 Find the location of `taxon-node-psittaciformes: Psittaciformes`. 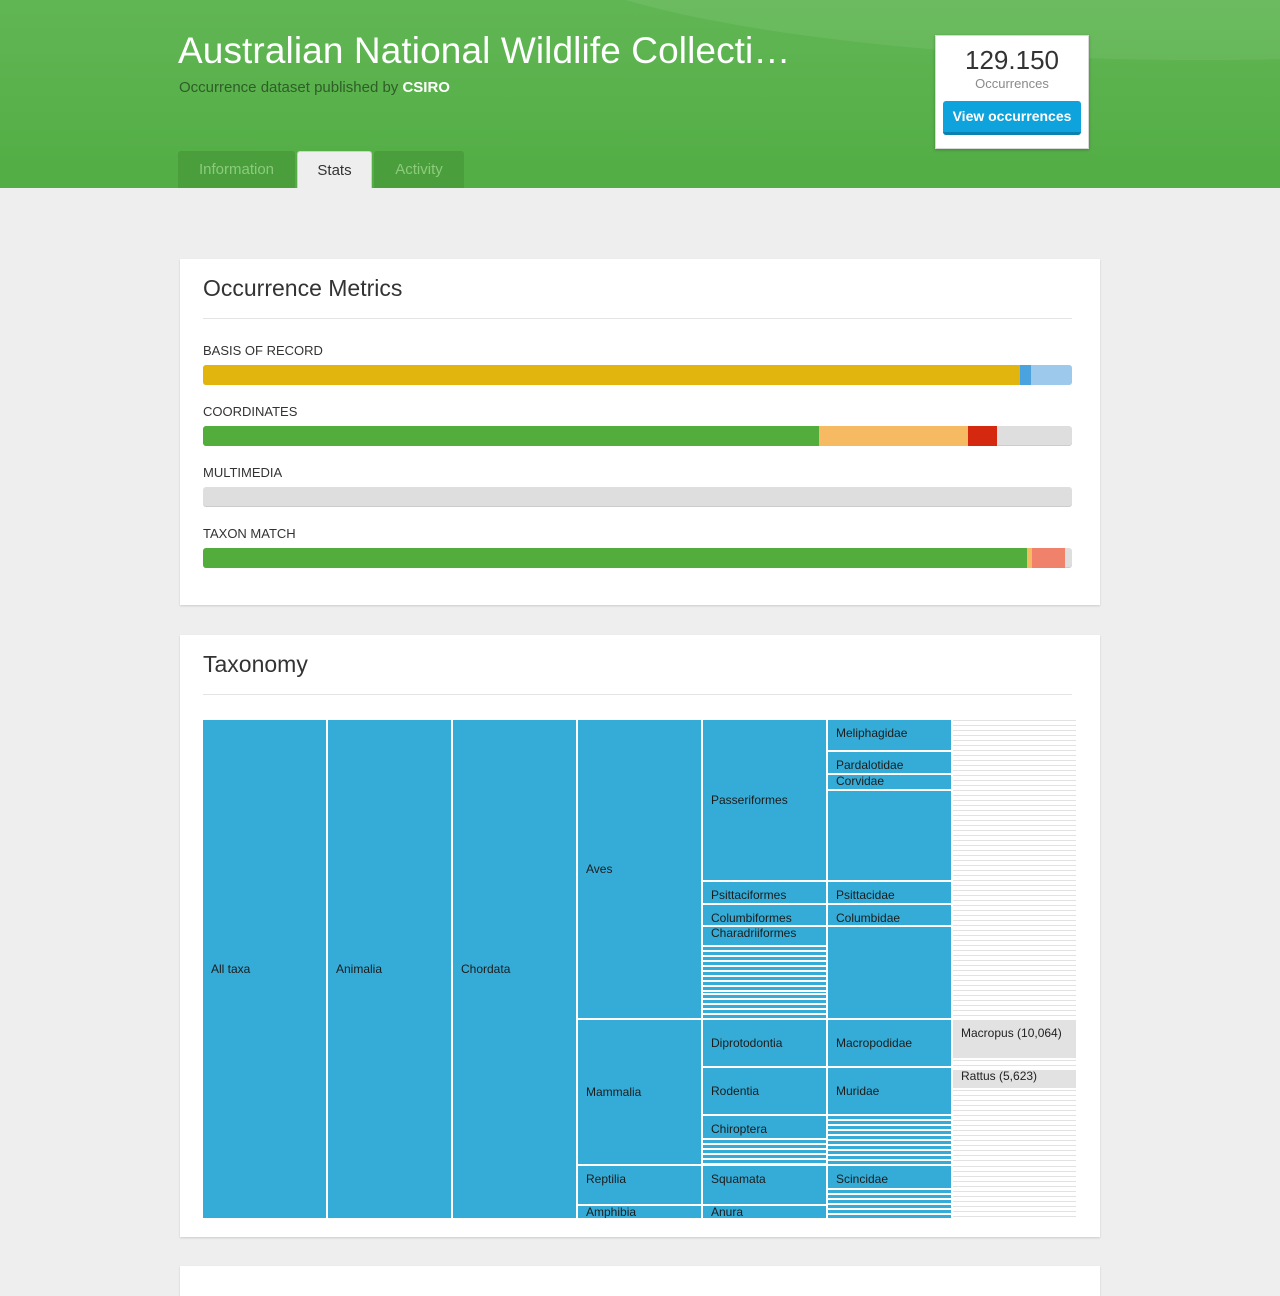

taxon-node-psittaciformes: Psittaciformes is located at coordinates (764, 892).